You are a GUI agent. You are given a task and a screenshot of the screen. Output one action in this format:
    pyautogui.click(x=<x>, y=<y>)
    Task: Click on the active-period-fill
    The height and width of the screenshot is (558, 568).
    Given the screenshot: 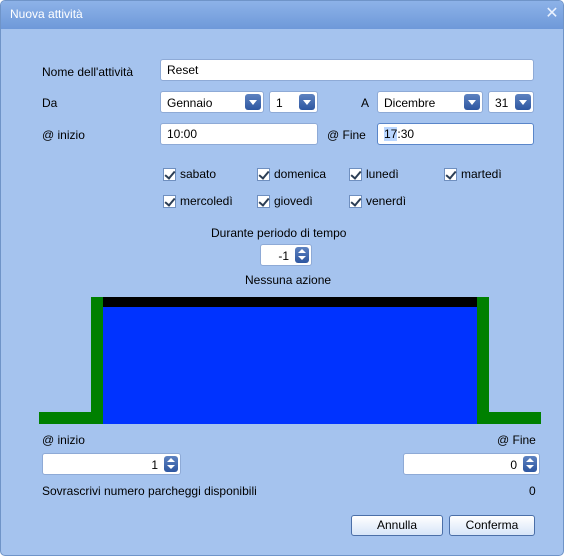 What is the action you would take?
    pyautogui.click(x=290, y=365)
    